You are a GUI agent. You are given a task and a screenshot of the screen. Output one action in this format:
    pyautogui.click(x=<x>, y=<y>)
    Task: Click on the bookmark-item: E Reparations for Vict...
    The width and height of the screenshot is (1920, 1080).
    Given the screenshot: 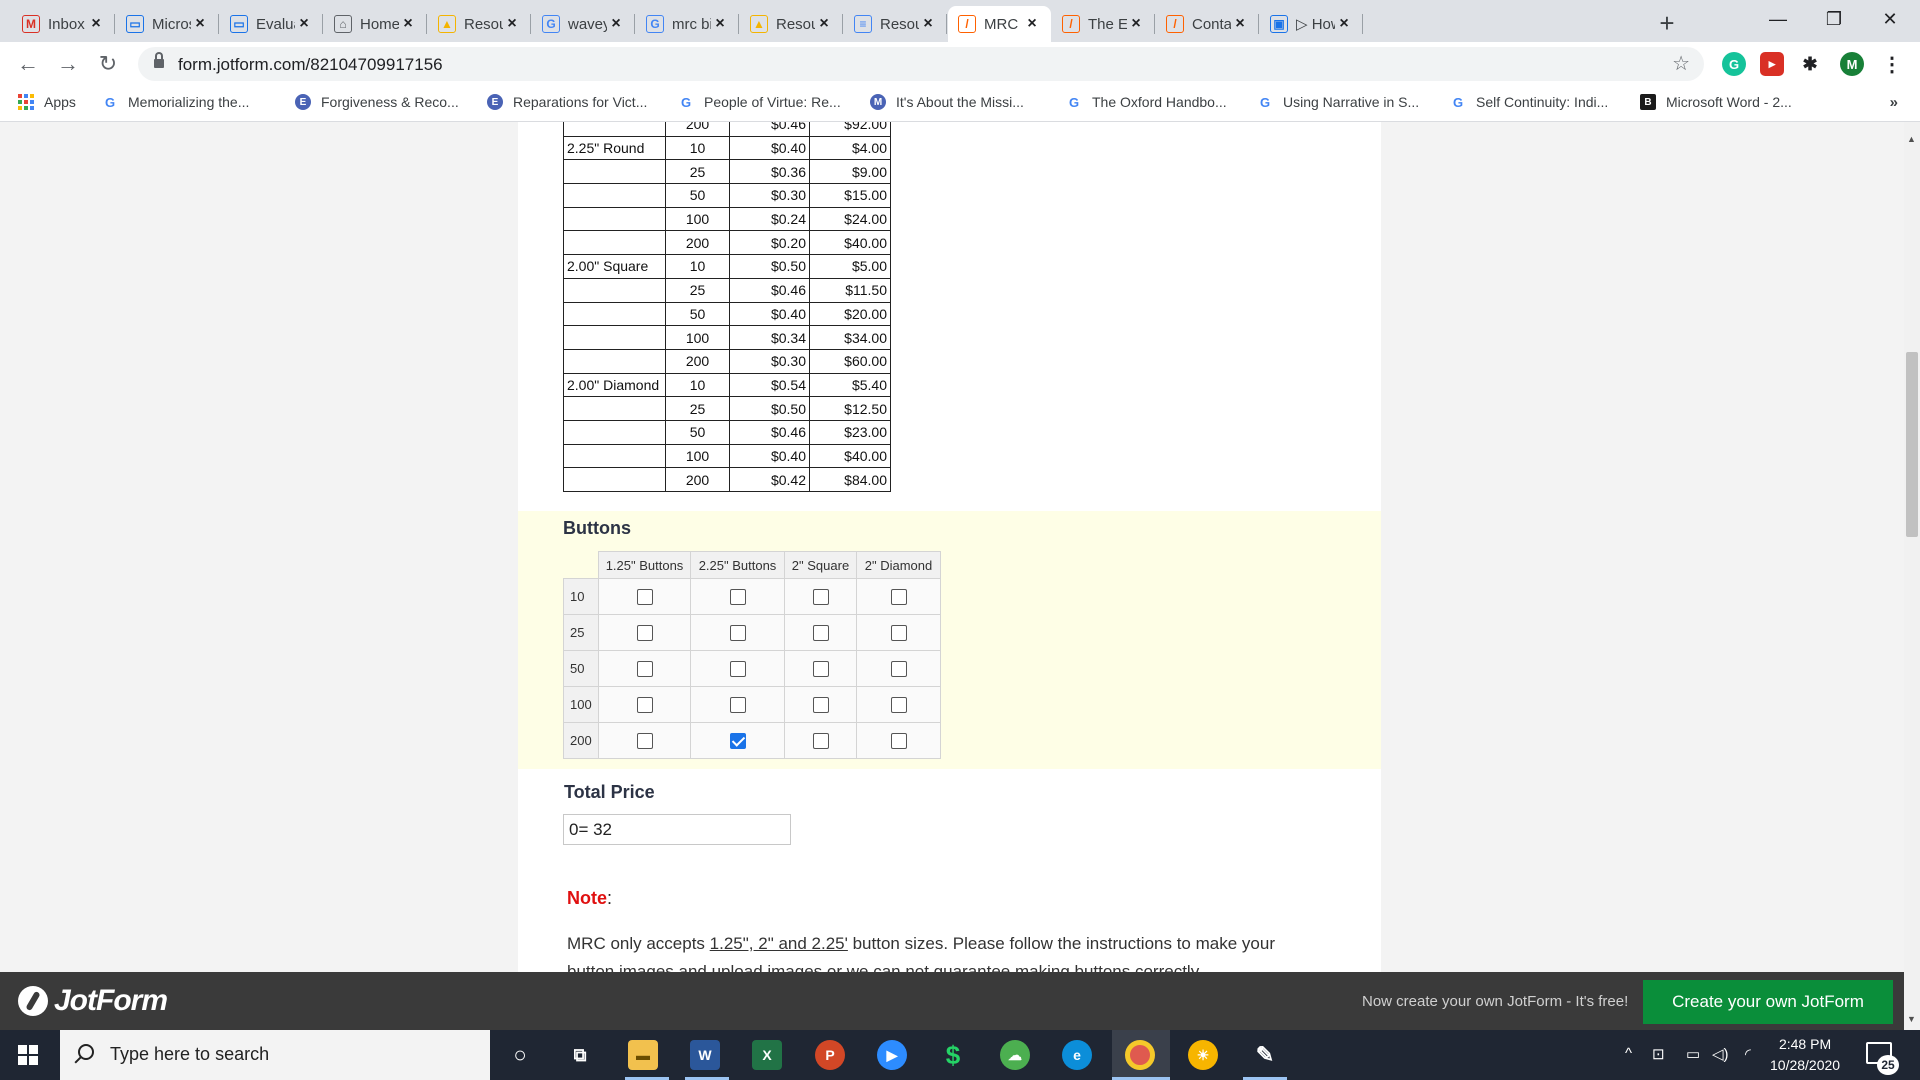 What is the action you would take?
    pyautogui.click(x=567, y=102)
    